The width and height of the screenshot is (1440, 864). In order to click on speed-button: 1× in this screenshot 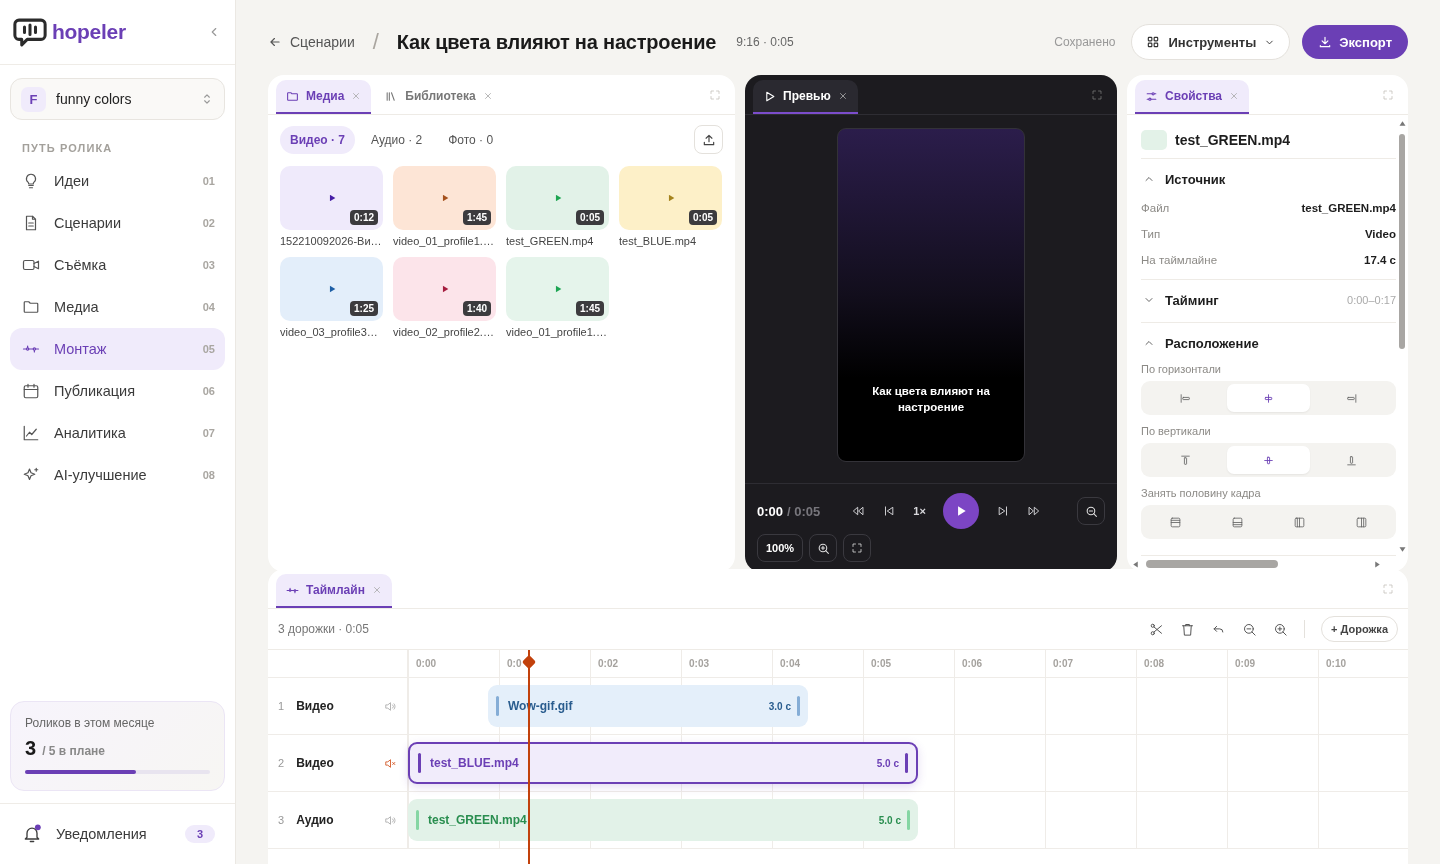, I will do `click(919, 511)`.